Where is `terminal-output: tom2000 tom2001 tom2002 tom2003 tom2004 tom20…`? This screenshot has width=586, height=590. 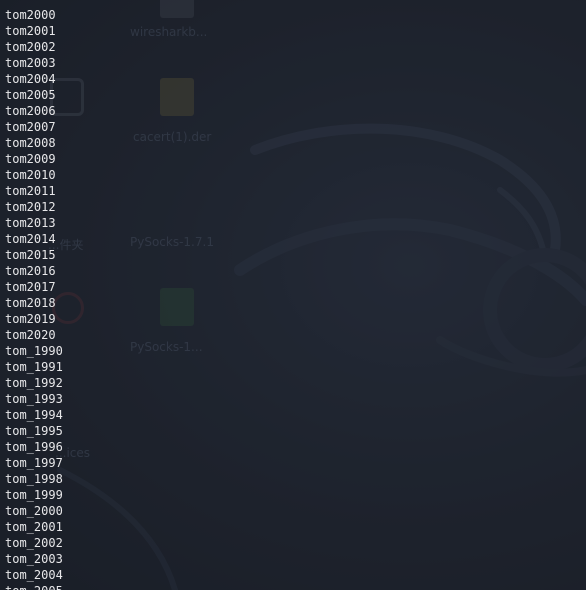 terminal-output: tom2000 tom2001 tom2002 tom2003 tom2004 tom20… is located at coordinates (34, 298).